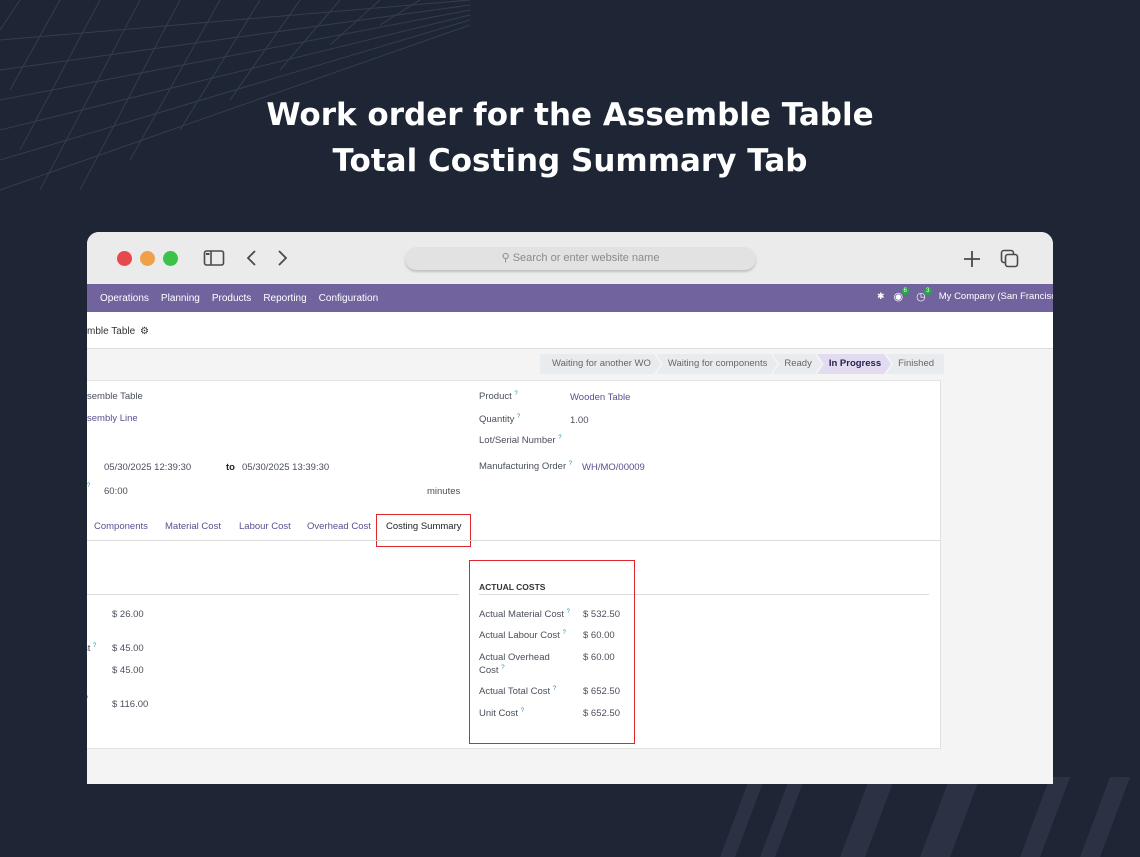  I want to click on new-tab-plus-icon, so click(972, 259).